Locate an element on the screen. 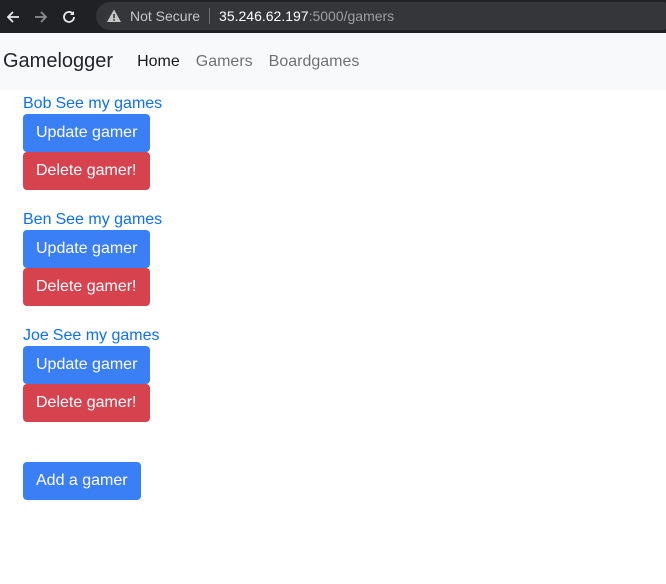 This screenshot has height=584, width=666. gamer-name: Ben is located at coordinates (37, 219).